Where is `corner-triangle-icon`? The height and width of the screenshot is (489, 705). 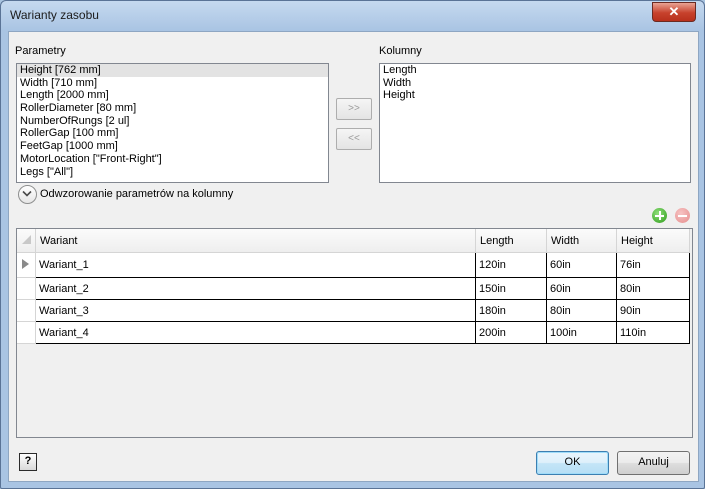 corner-triangle-icon is located at coordinates (26, 239).